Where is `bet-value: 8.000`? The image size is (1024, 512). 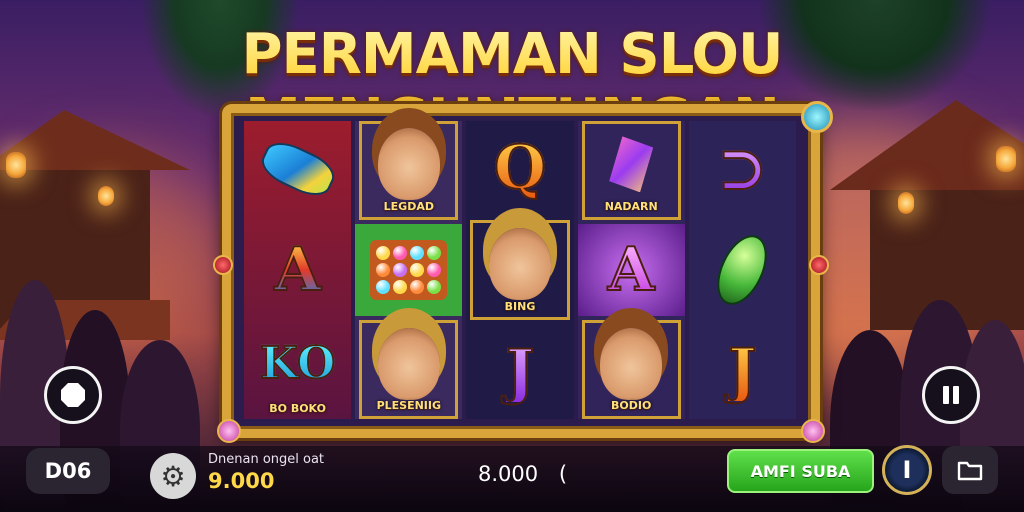
bet-value: 8.000 is located at coordinates (508, 474).